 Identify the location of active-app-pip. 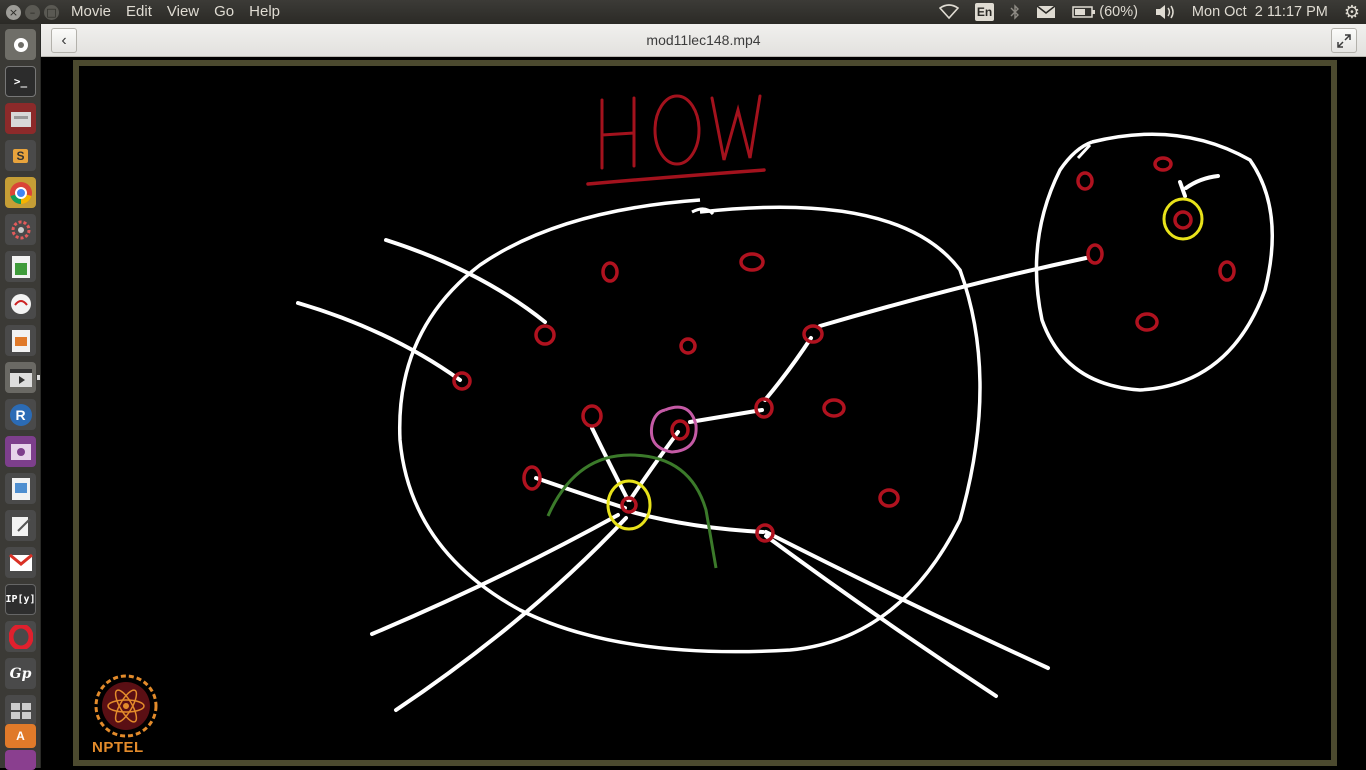
(38, 377).